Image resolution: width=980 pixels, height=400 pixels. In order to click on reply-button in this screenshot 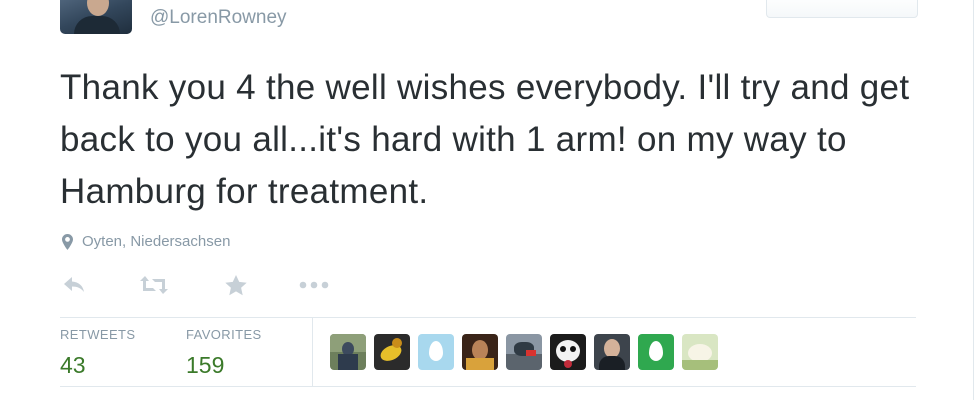, I will do `click(75, 285)`.